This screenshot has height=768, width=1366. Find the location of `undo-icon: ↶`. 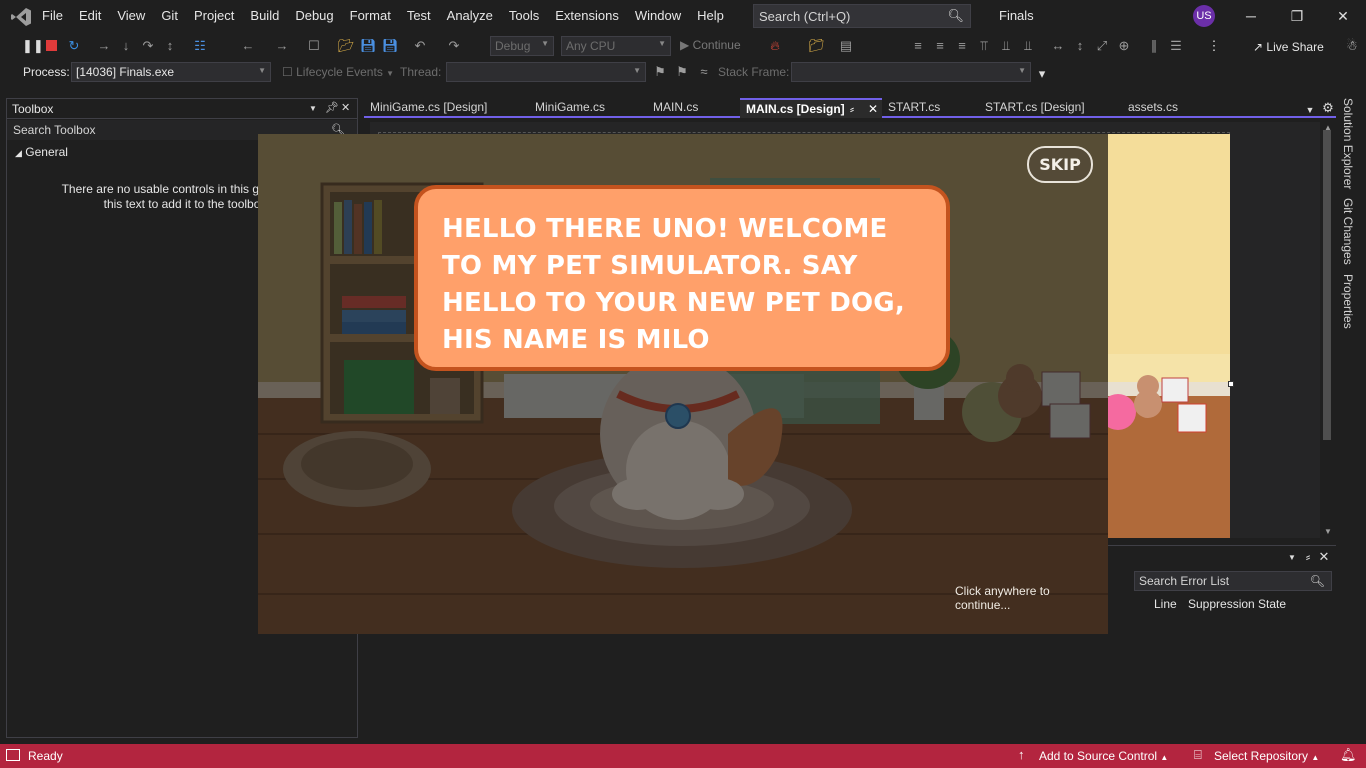

undo-icon: ↶ is located at coordinates (420, 46).